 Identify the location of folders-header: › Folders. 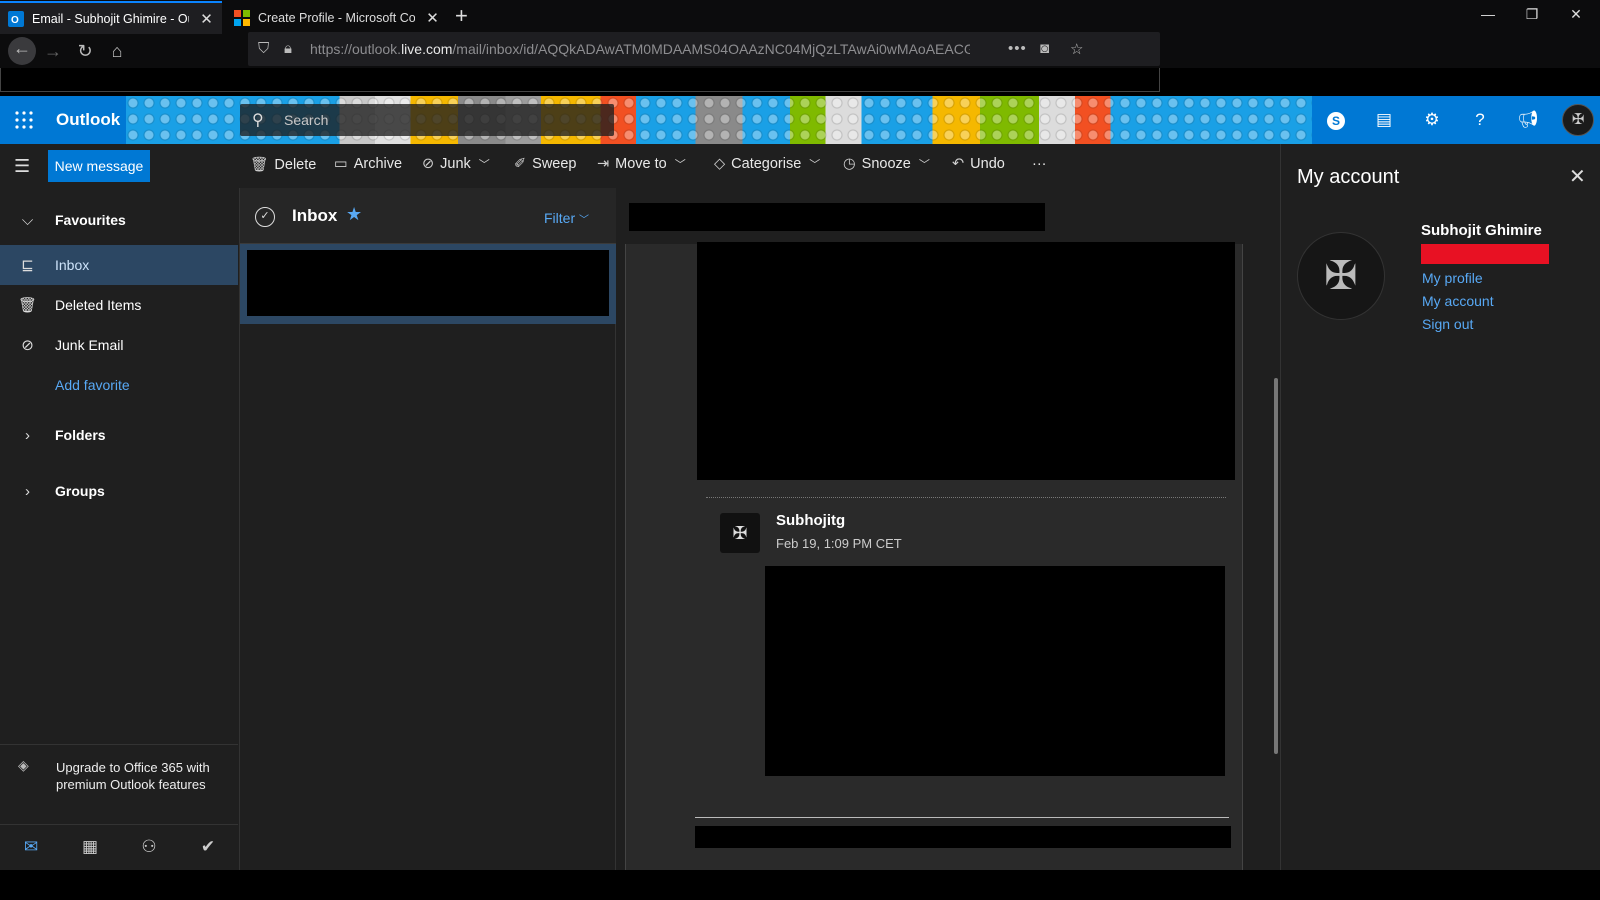
(119, 435).